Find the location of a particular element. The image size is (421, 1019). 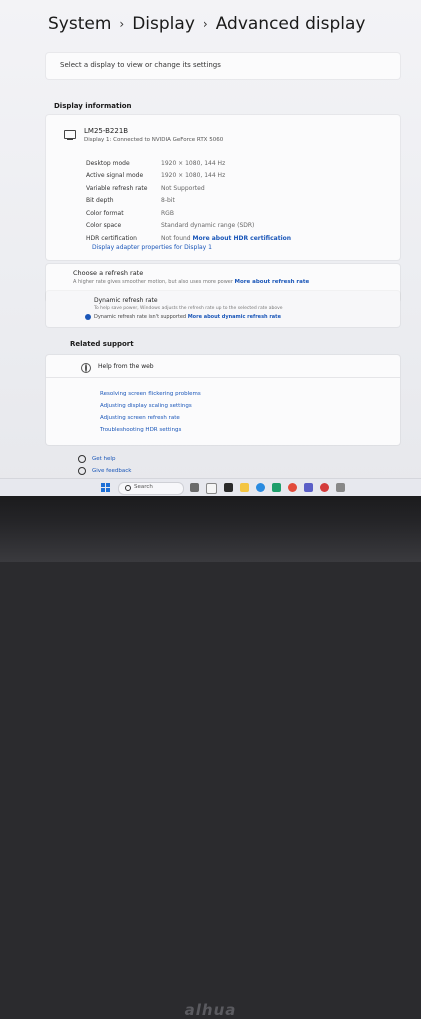

info-row: Bit depth 8-bit is located at coordinates (236, 201).